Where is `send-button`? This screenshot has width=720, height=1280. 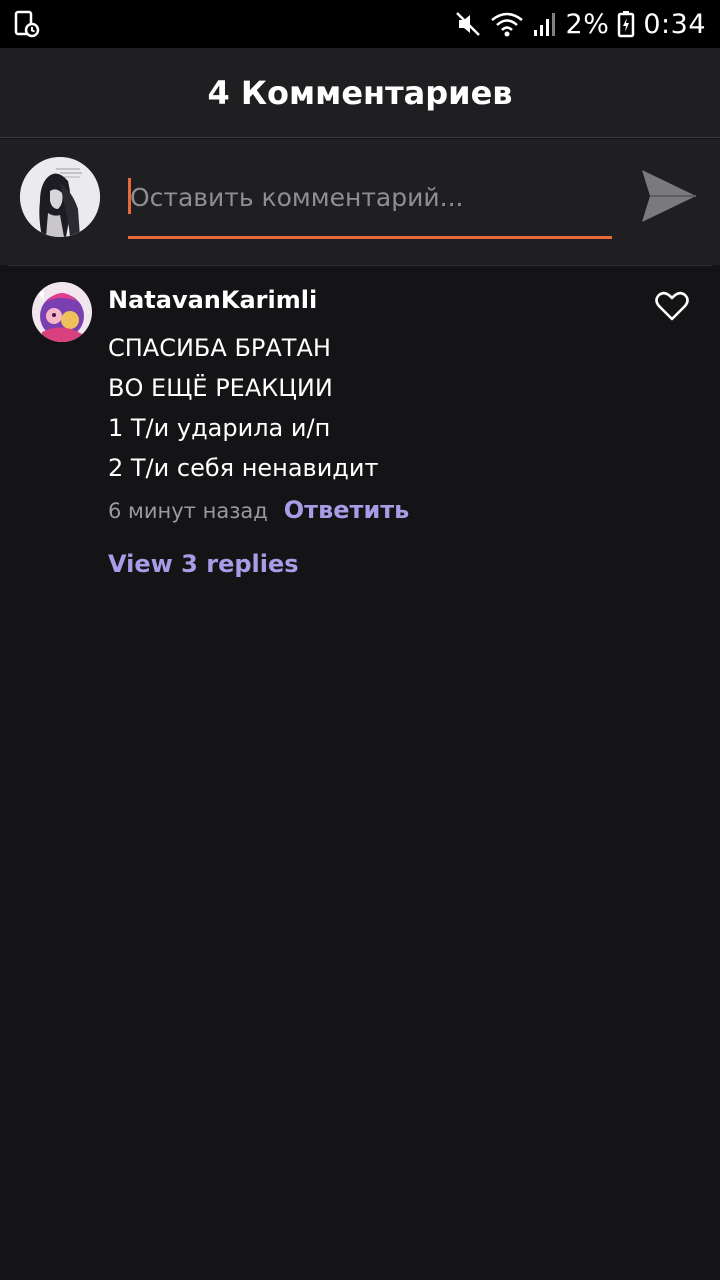 send-button is located at coordinates (669, 196).